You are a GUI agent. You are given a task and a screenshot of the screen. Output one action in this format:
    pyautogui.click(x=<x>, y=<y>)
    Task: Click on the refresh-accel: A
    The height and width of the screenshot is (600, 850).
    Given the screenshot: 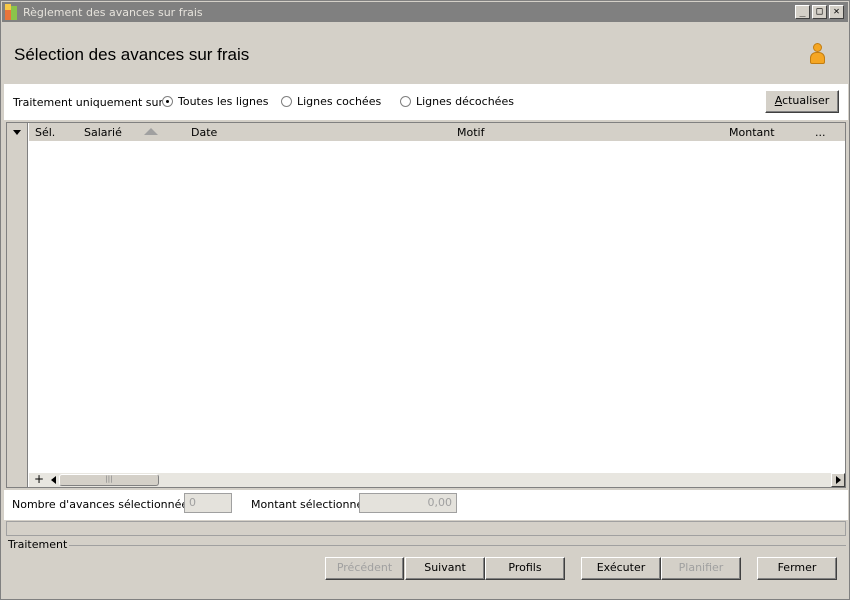 What is the action you would take?
    pyautogui.click(x=778, y=100)
    